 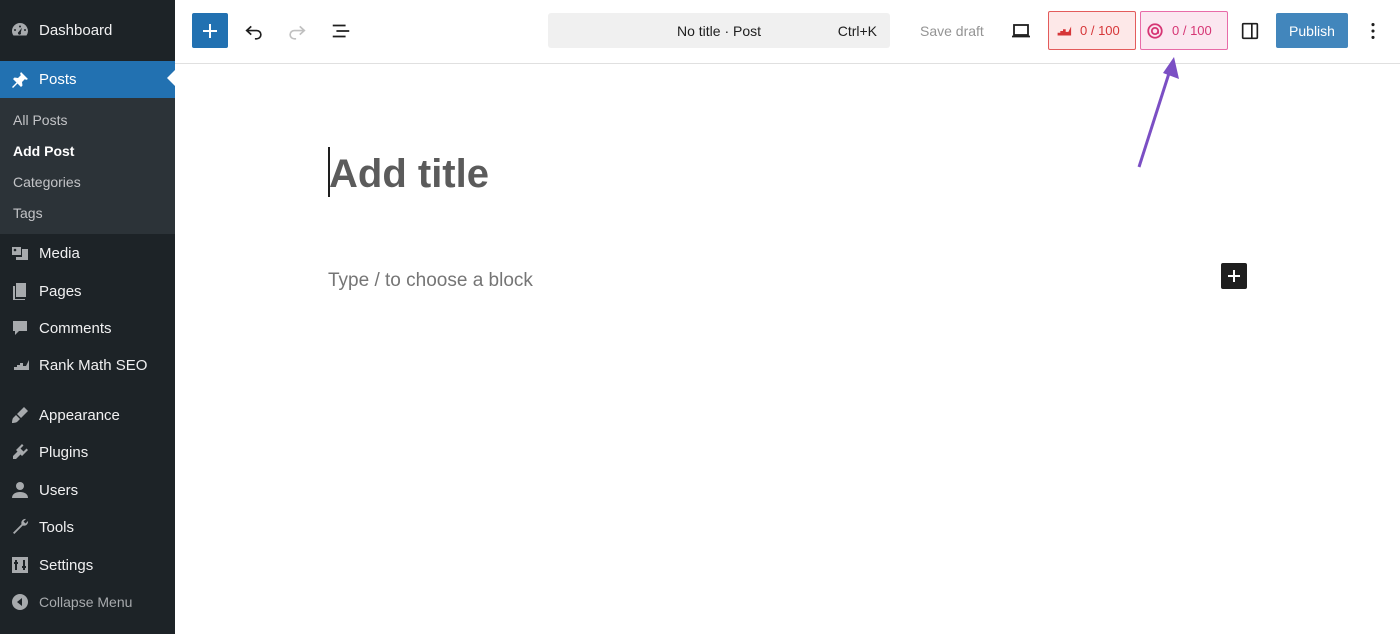 What do you see at coordinates (409, 174) in the screenshot?
I see `post-title-input: Add title` at bounding box center [409, 174].